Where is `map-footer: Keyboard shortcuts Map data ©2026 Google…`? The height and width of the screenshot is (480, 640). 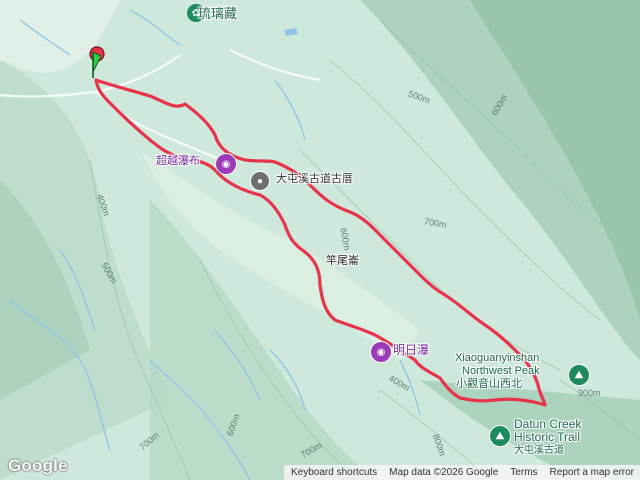 map-footer: Keyboard shortcuts Map data ©2026 Google… is located at coordinates (462, 472).